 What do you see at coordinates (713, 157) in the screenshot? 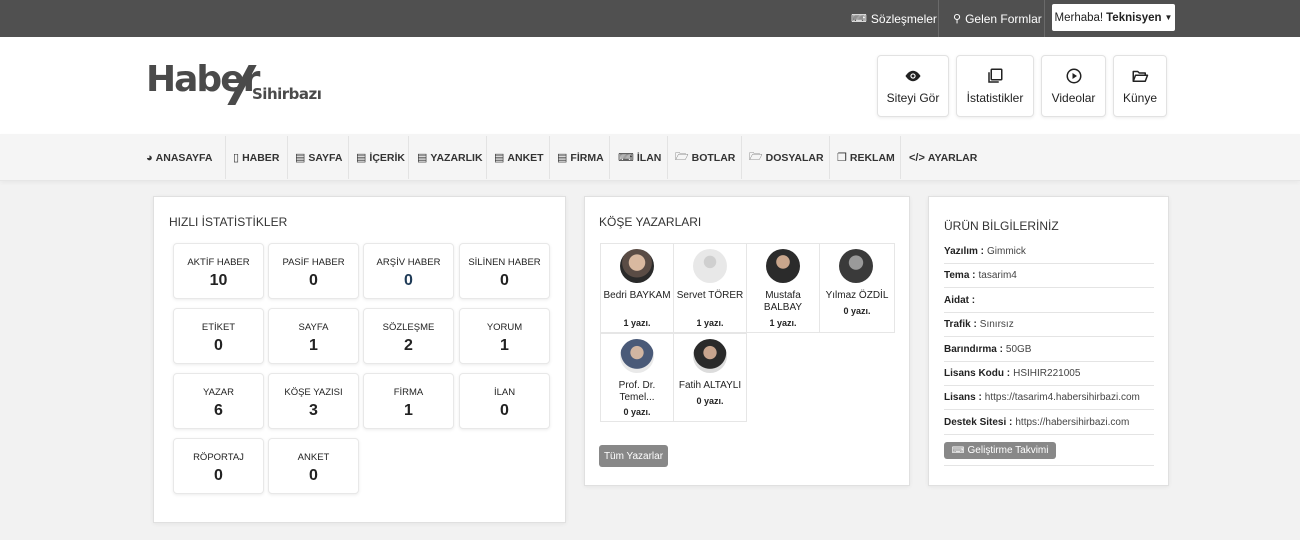
I see `nav-label: BOTLAR` at bounding box center [713, 157].